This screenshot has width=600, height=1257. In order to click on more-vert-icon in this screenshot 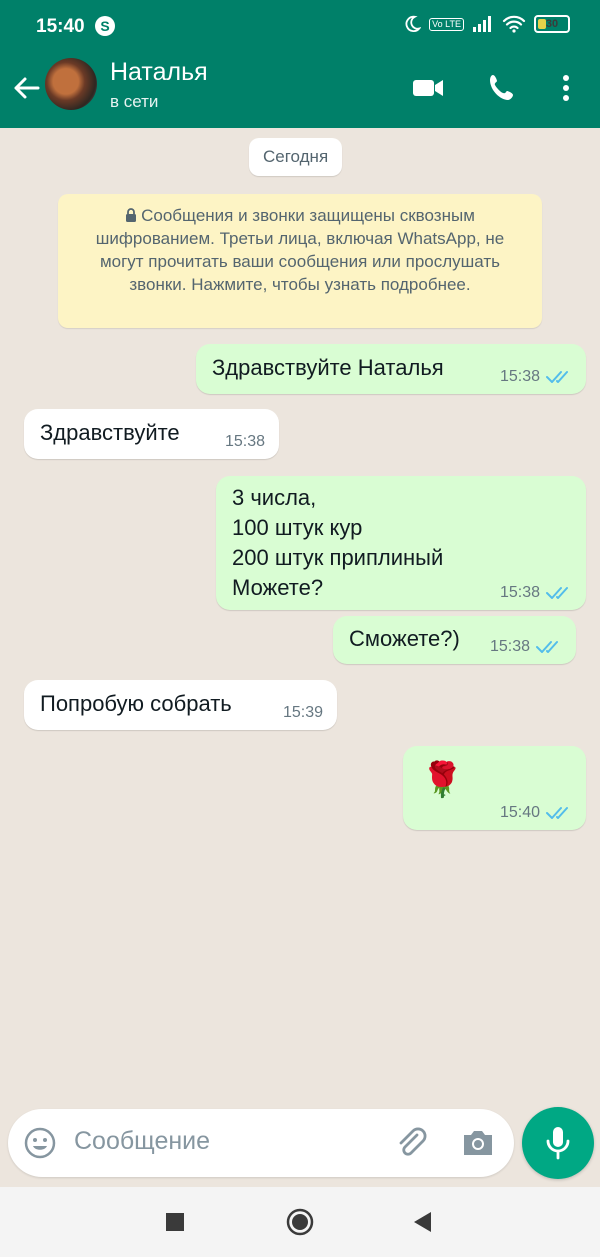, I will do `click(566, 88)`.